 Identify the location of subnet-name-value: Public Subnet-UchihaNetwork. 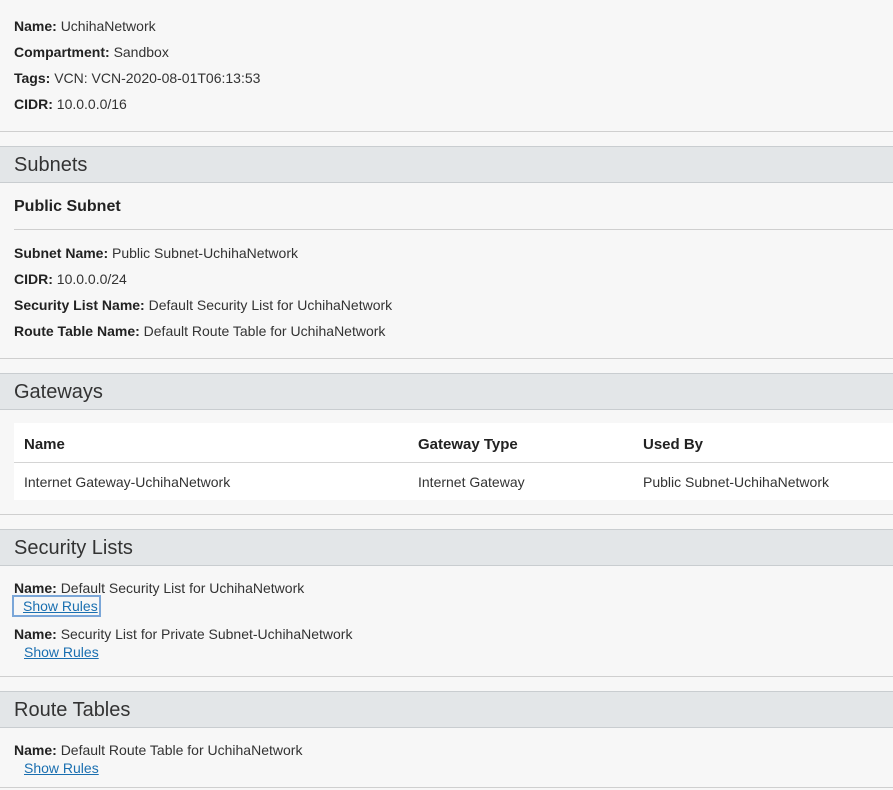
(205, 253).